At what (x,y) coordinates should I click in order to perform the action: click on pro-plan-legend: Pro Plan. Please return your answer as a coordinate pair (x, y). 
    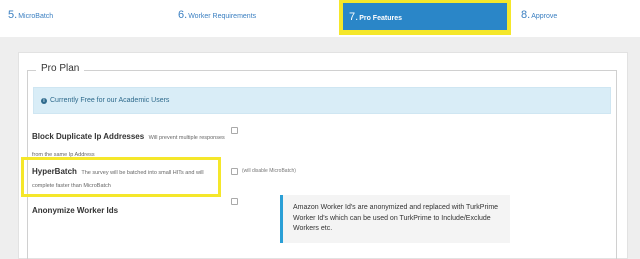
    Looking at the image, I should click on (60, 68).